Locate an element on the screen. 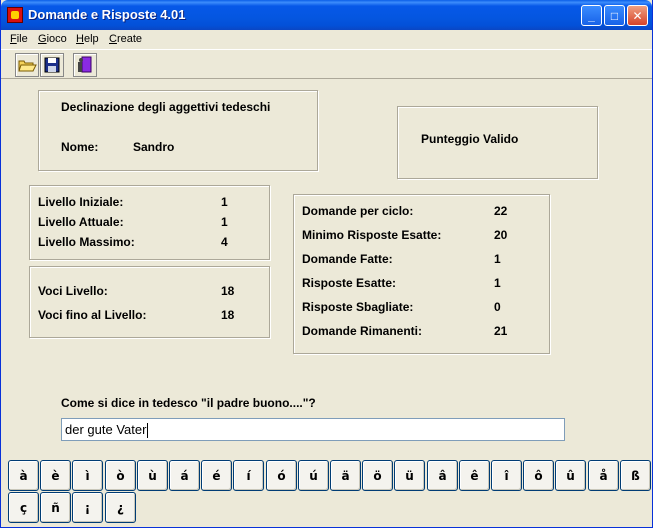 The height and width of the screenshot is (528, 653). char-key: ç is located at coordinates (23, 507).